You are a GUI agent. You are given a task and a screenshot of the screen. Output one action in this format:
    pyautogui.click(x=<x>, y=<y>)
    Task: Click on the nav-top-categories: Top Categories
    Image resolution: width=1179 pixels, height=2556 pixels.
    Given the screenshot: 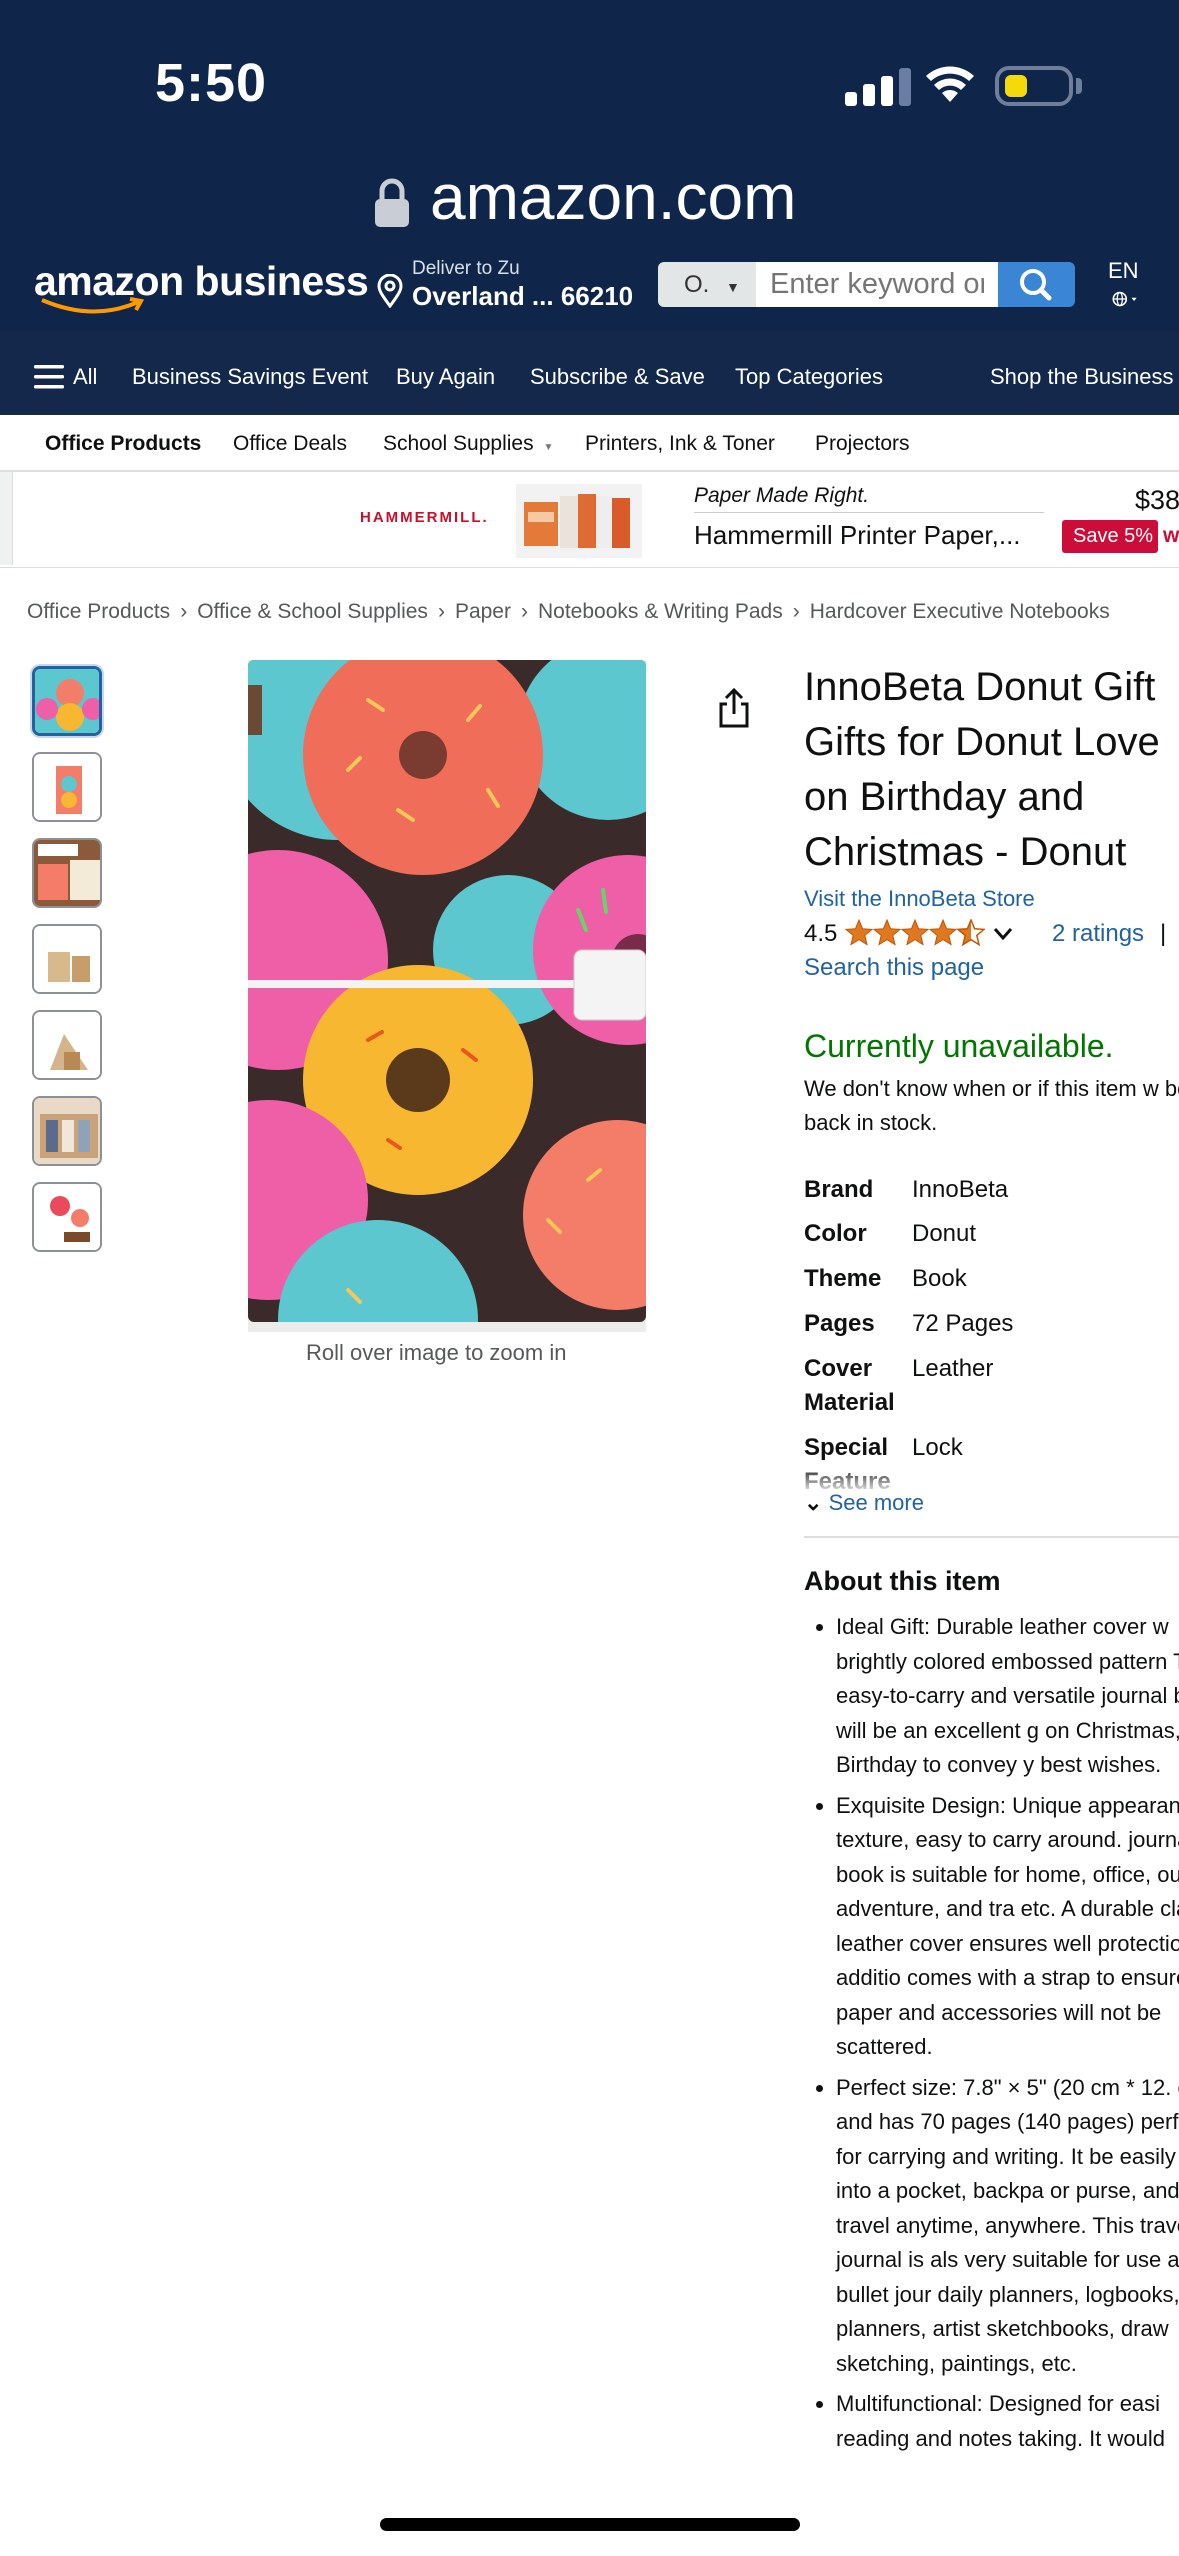 What is the action you would take?
    pyautogui.click(x=809, y=377)
    